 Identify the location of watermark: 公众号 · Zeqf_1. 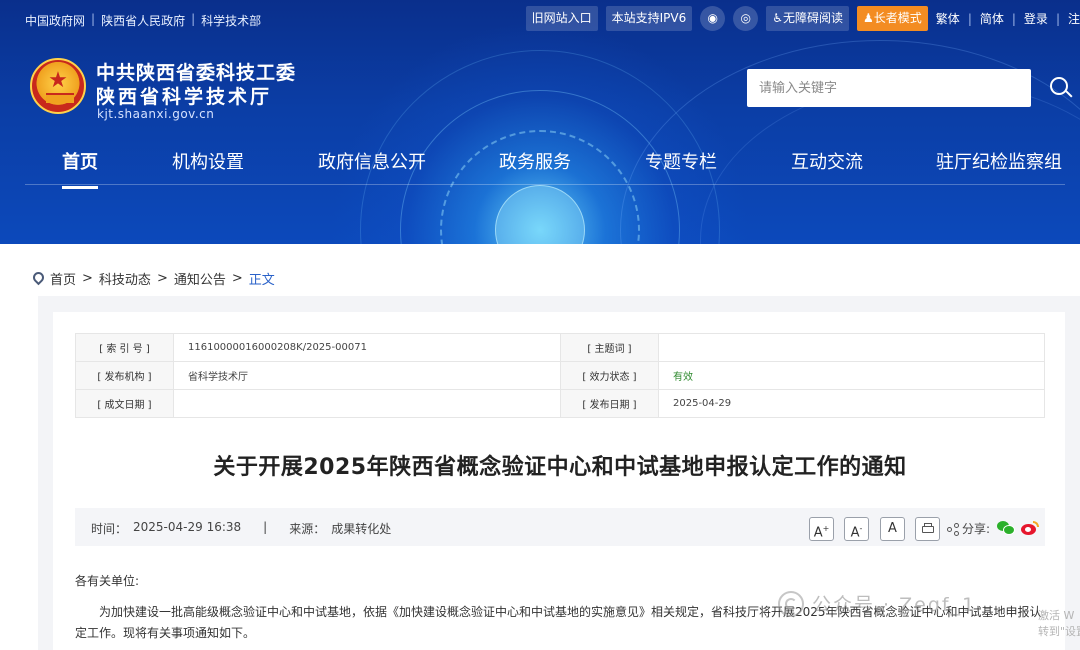
(877, 603).